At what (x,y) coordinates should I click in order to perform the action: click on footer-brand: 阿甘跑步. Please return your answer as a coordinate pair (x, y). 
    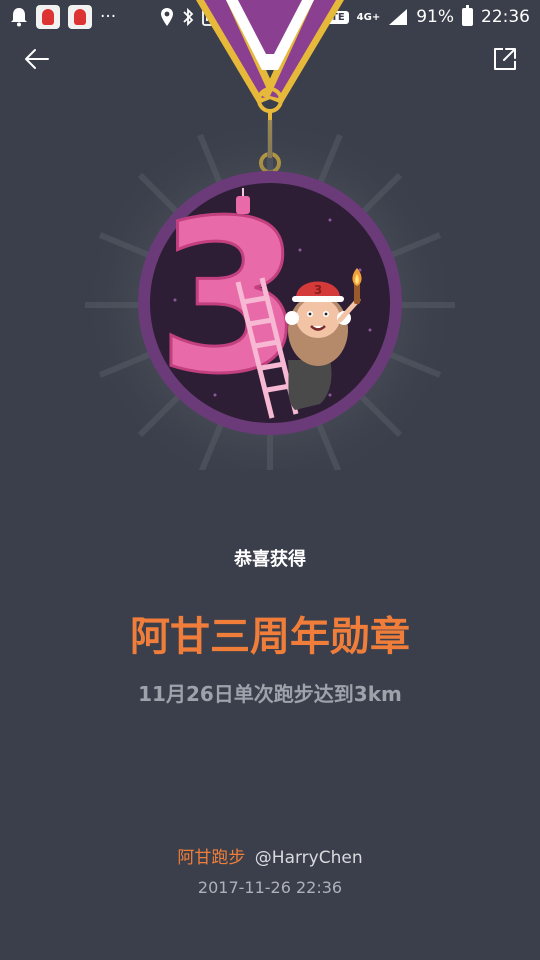
    Looking at the image, I should click on (211, 858).